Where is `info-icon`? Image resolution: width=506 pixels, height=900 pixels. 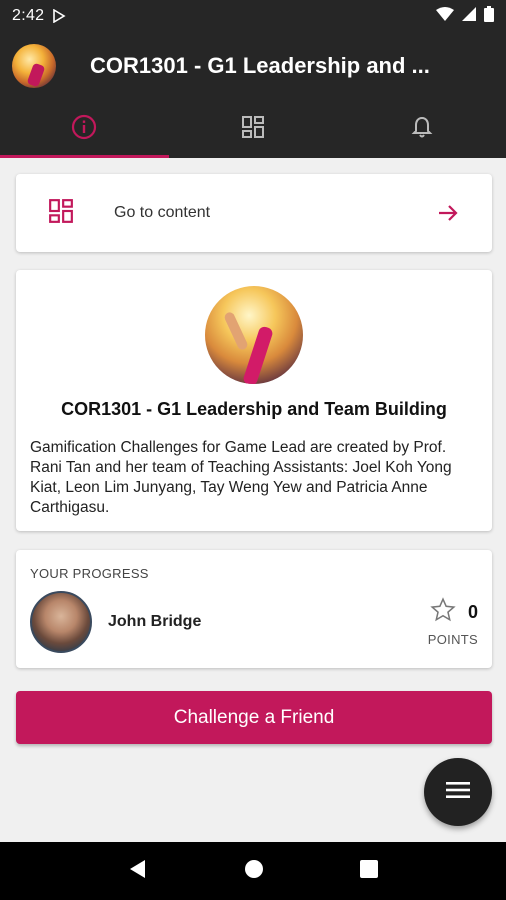 info-icon is located at coordinates (84, 129).